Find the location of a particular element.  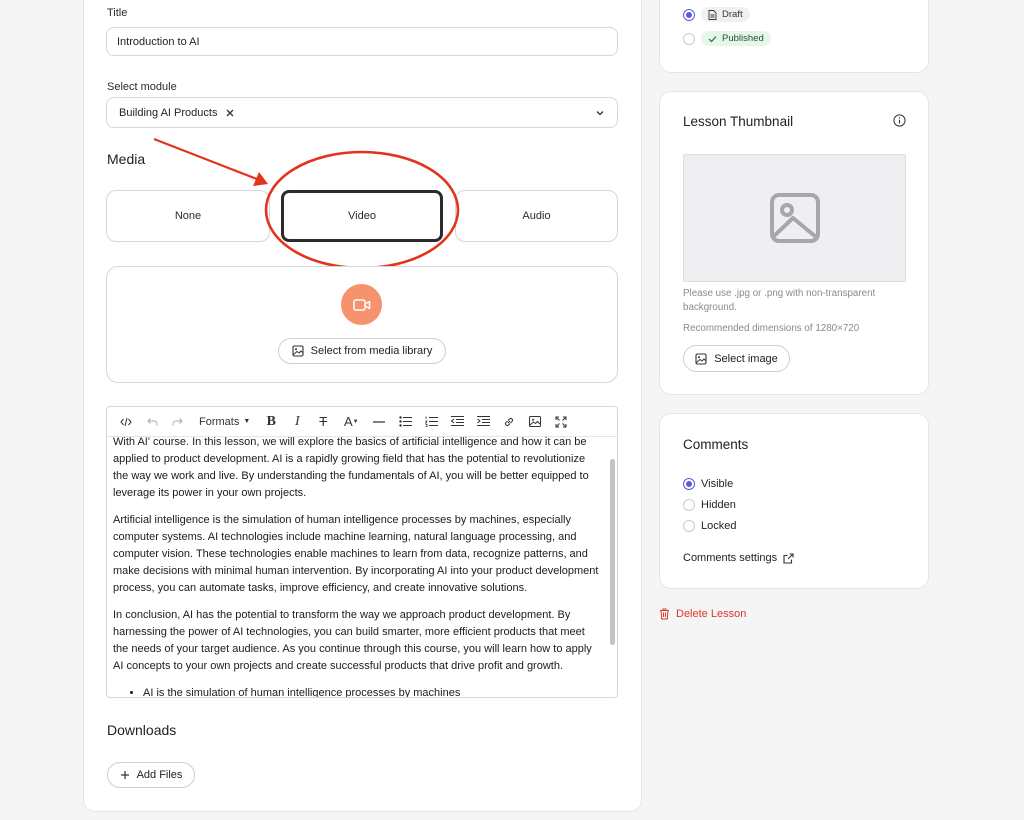

check-icon is located at coordinates (712, 39).